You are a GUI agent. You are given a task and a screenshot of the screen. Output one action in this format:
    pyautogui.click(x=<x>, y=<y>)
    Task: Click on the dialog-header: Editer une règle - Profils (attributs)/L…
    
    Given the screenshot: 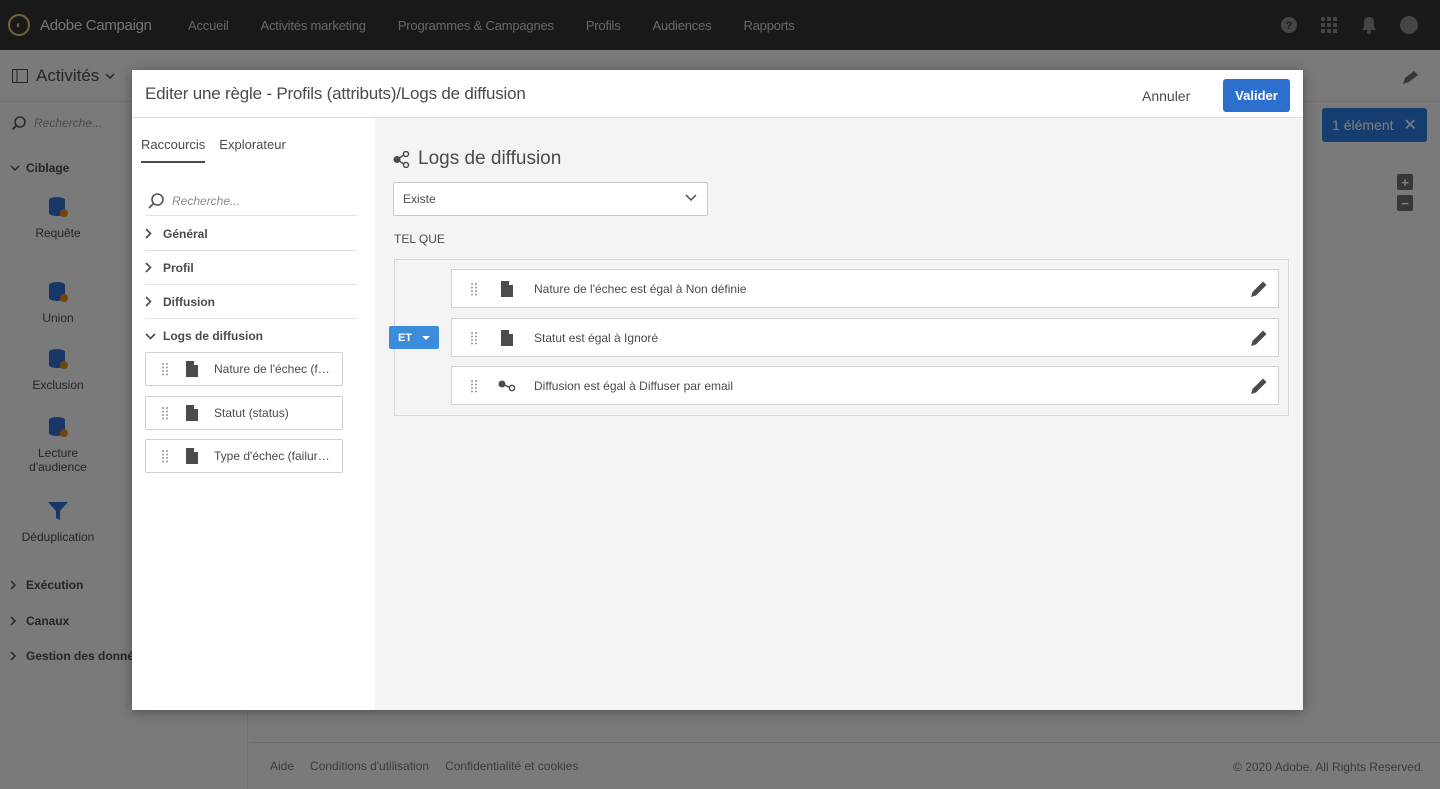 What is the action you would take?
    pyautogui.click(x=717, y=94)
    